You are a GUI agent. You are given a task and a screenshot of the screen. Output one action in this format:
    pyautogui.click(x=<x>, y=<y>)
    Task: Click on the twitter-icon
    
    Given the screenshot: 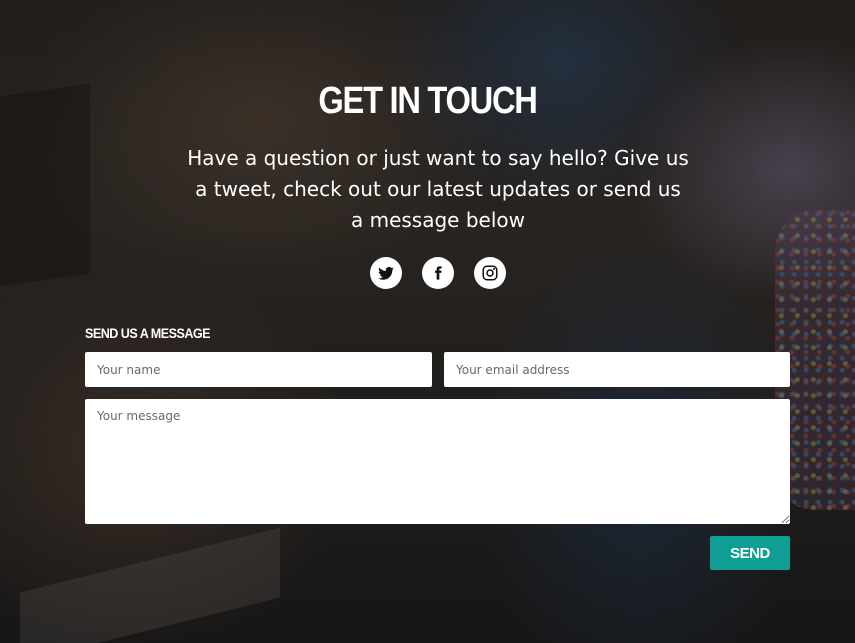 What is the action you would take?
    pyautogui.click(x=386, y=273)
    